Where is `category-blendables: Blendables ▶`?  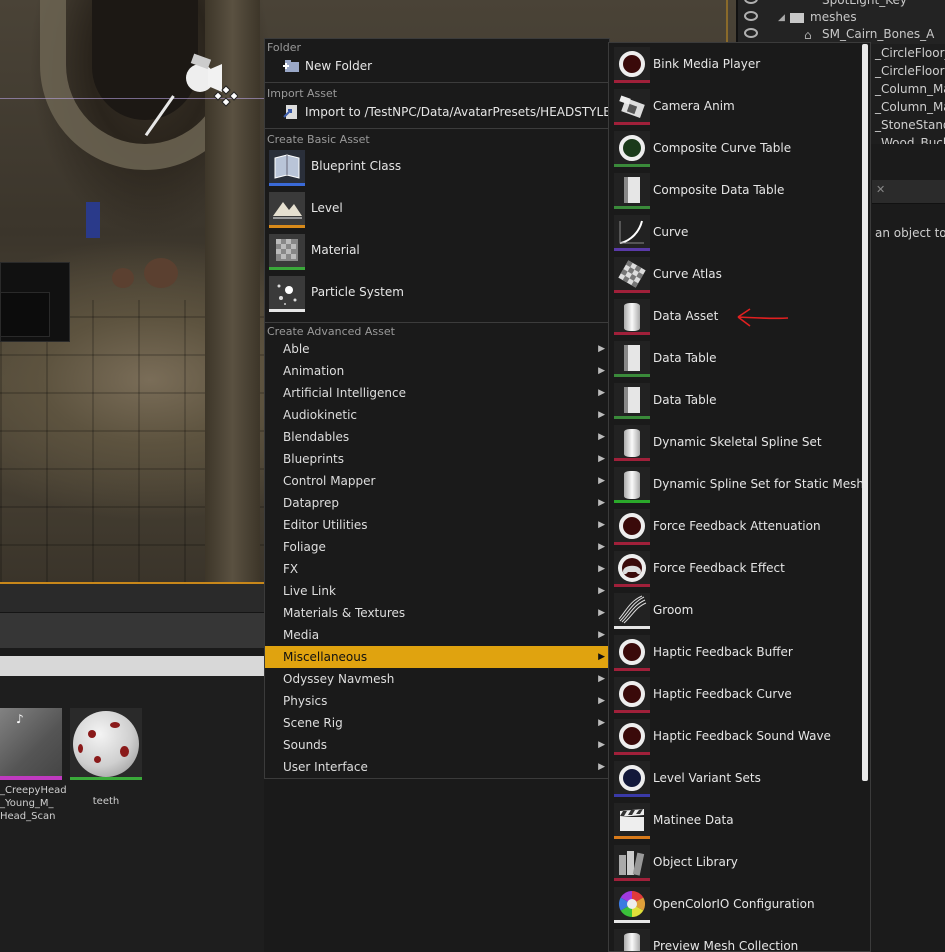
category-blendables: Blendables ▶ is located at coordinates (437, 437).